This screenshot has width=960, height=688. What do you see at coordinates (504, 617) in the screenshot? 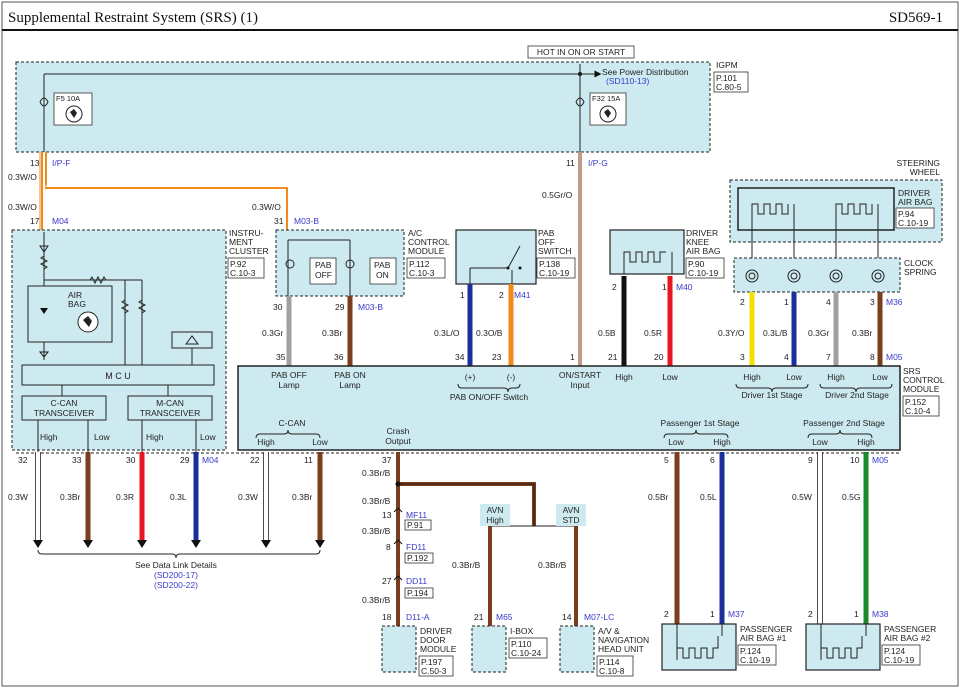
I see `svg-text: M65` at bounding box center [504, 617].